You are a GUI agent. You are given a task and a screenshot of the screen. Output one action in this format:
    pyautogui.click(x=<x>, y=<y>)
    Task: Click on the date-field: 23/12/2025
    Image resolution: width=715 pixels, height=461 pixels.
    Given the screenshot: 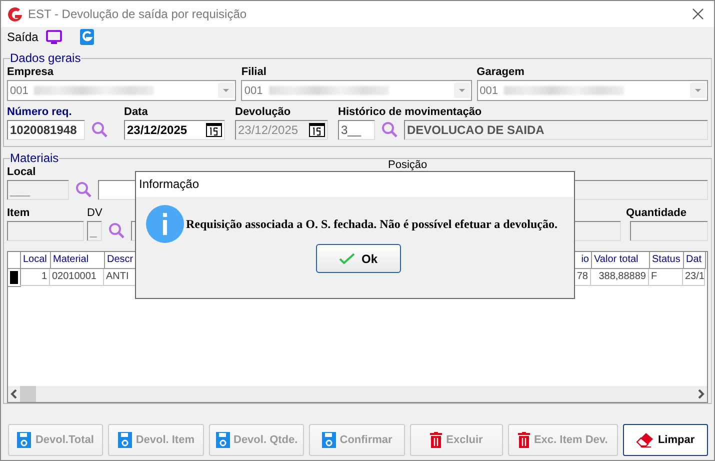 What is the action you would take?
    pyautogui.click(x=174, y=130)
    